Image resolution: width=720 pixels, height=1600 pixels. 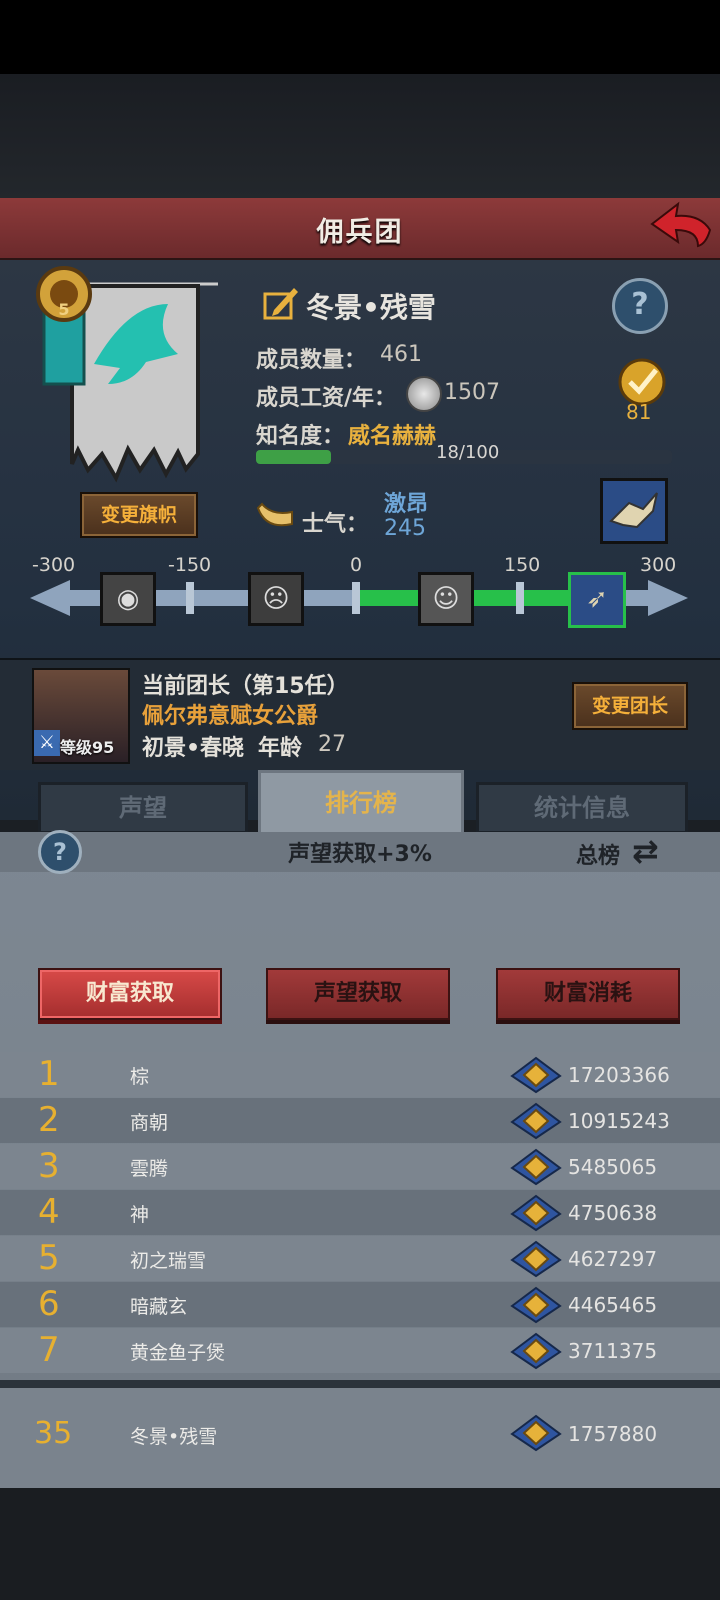 I want to click on back-arrow-icon, so click(x=680, y=226).